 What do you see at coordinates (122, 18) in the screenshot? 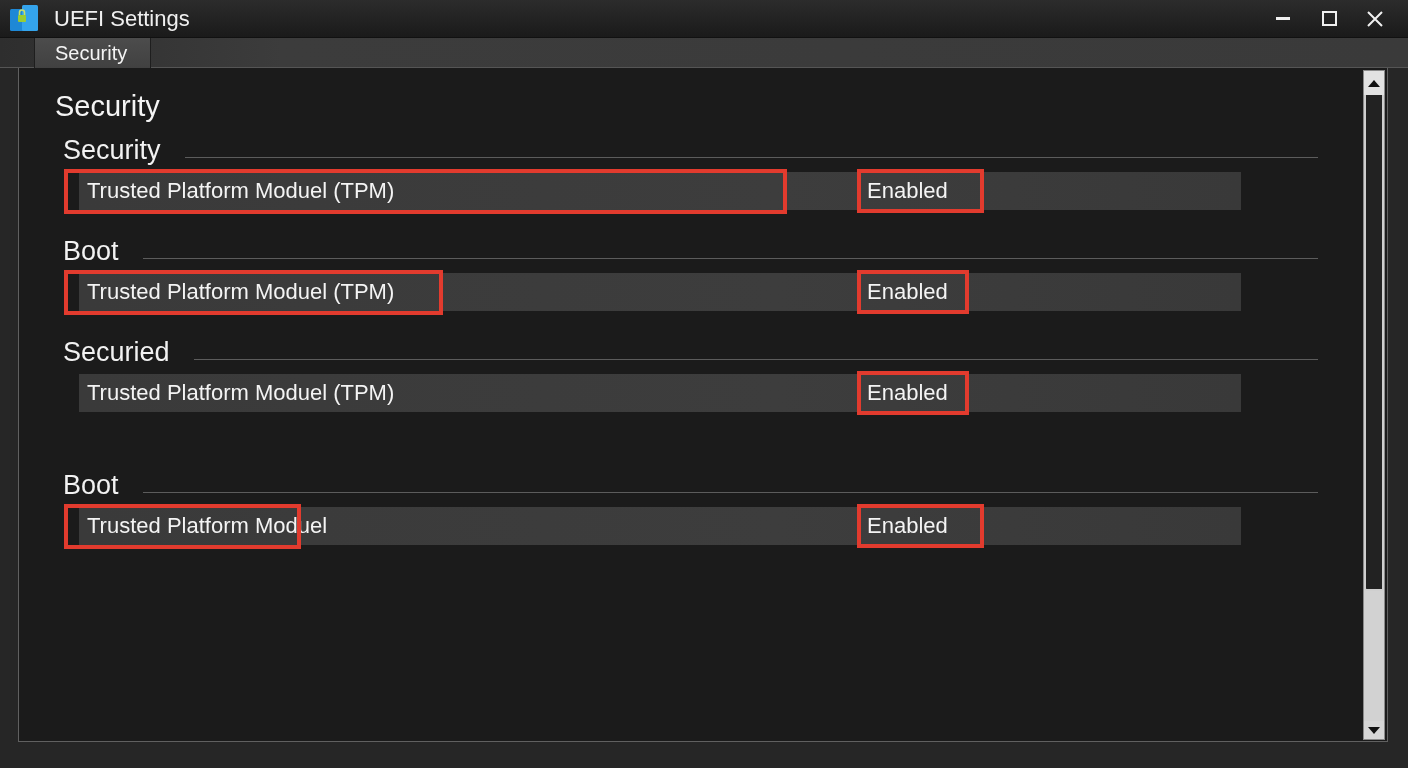
I see `window-title: UEFI Settings` at bounding box center [122, 18].